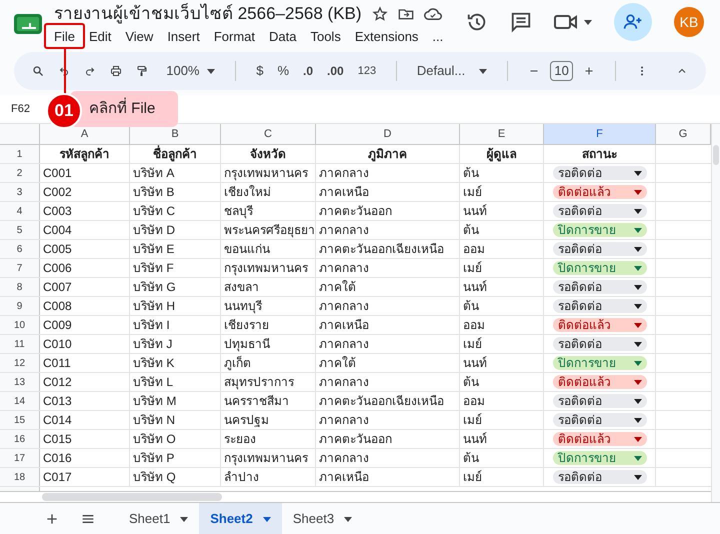 Image resolution: width=720 pixels, height=534 pixels. Describe the element at coordinates (20, 344) in the screenshot. I see `row-number: 11` at that location.